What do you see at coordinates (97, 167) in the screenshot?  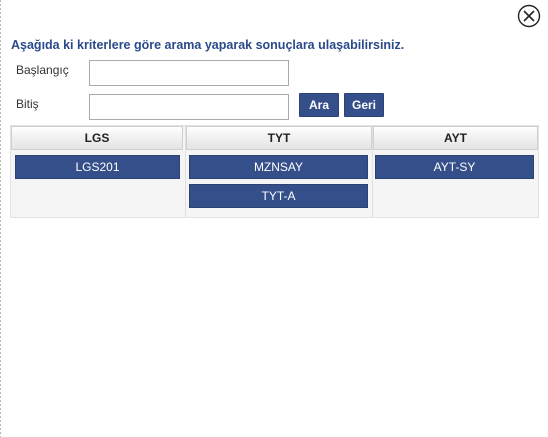 I see `result-item-lgs201: LGS201` at bounding box center [97, 167].